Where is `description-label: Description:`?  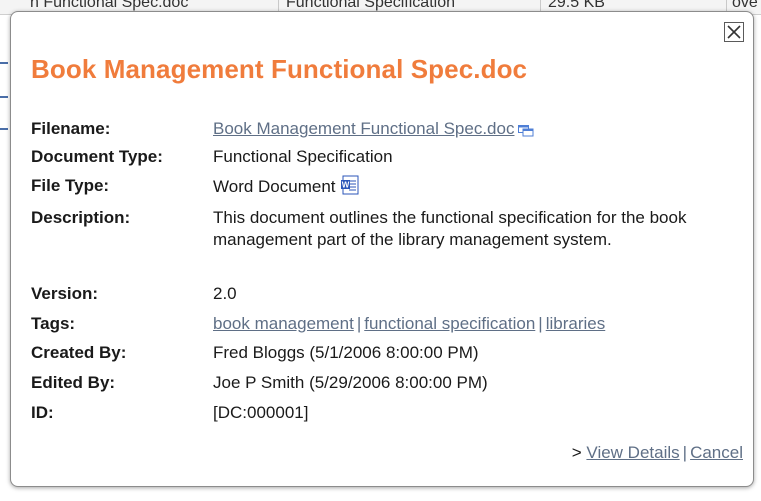
description-label: Description: is located at coordinates (81, 217).